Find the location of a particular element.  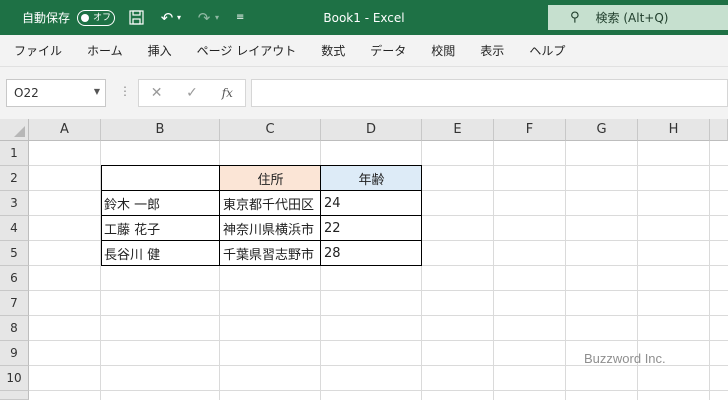

column-header-a: A is located at coordinates (65, 130).